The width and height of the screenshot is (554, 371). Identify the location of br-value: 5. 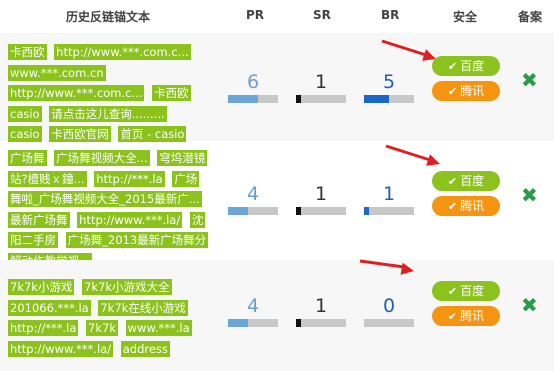
(389, 82).